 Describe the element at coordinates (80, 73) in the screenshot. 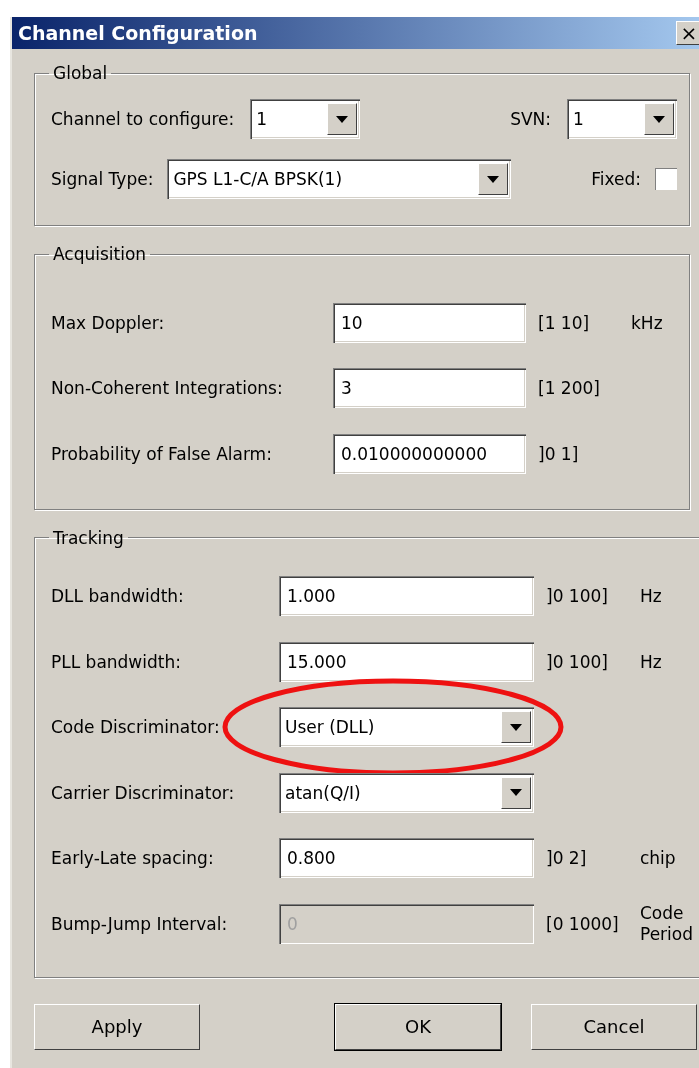

I see `group-title: Global` at that location.